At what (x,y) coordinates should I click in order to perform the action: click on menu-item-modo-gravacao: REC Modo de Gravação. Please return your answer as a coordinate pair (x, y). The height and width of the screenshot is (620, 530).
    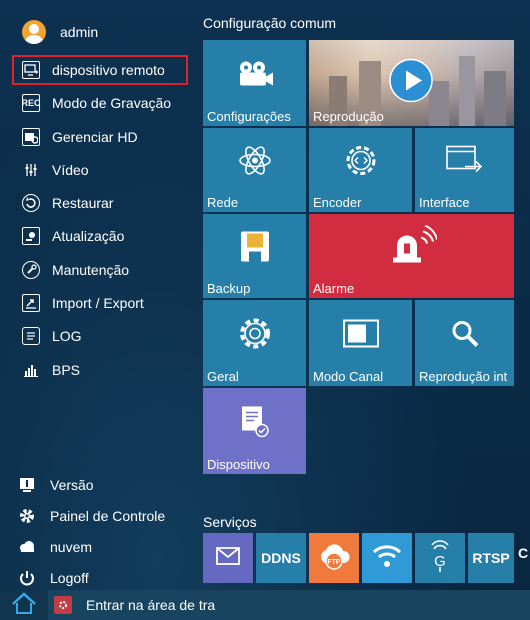
    Looking at the image, I should click on (100, 103).